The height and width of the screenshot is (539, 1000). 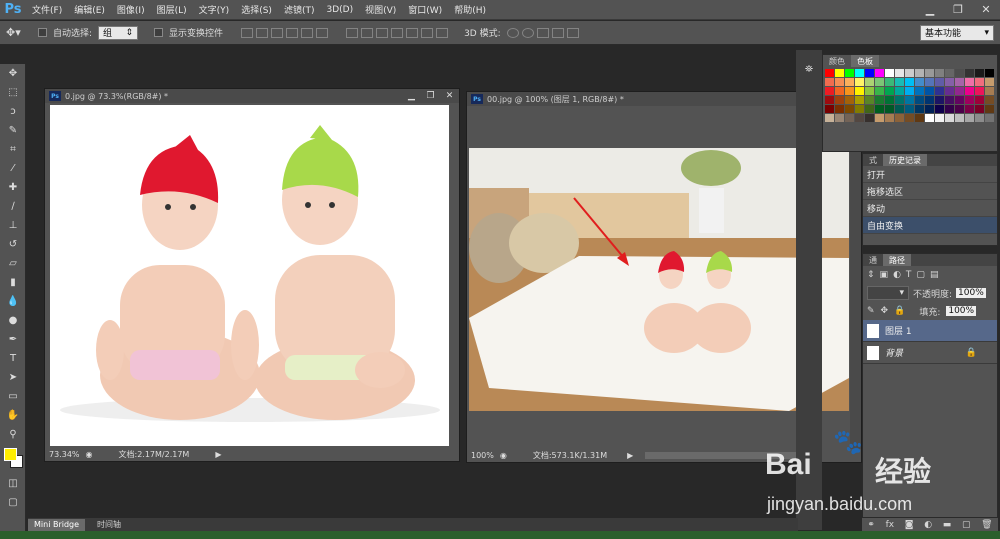 What do you see at coordinates (47, 9) in the screenshot?
I see `menu-file: 文件(F)` at bounding box center [47, 9].